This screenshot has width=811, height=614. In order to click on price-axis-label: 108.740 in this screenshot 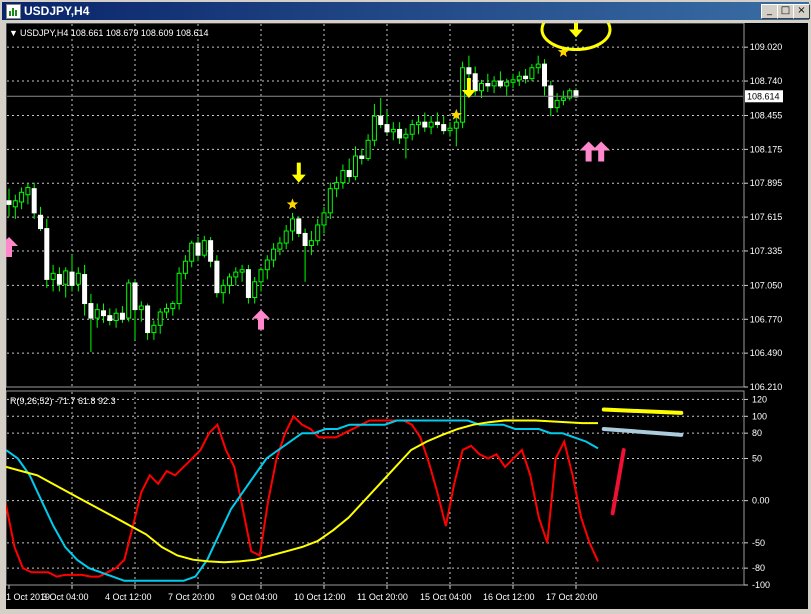, I will do `click(766, 81)`.